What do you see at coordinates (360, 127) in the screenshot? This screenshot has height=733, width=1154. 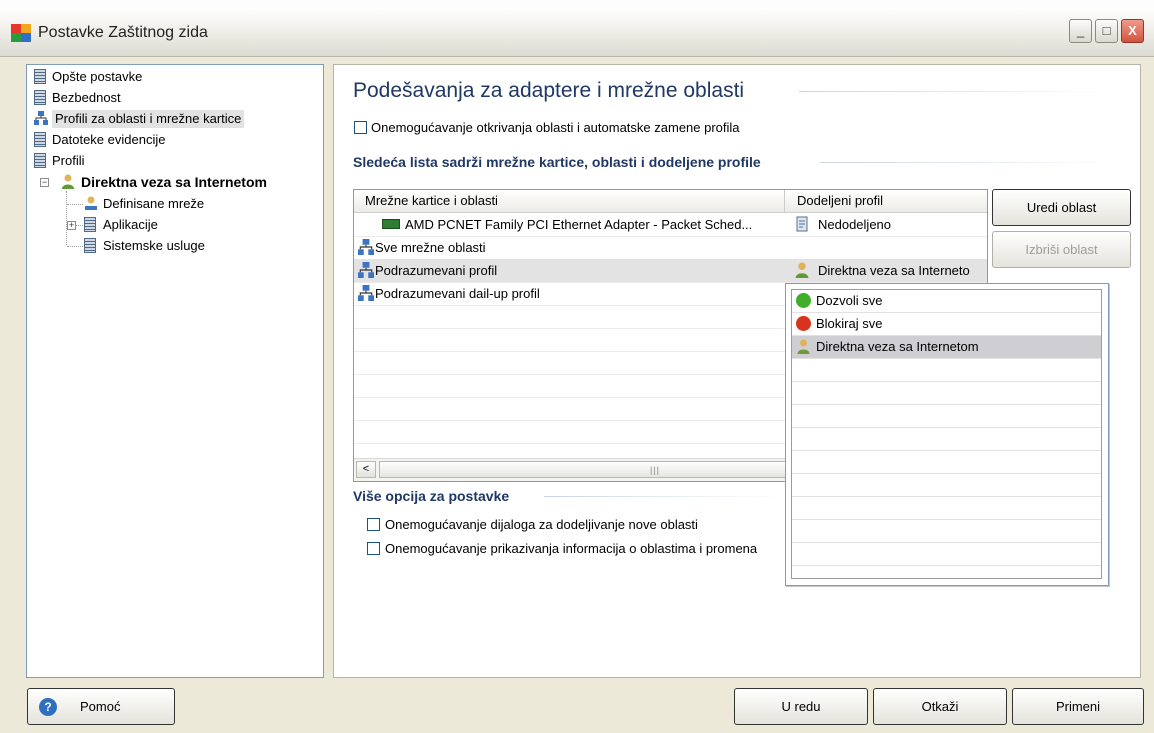 I see `disable-detection-checkbox` at bounding box center [360, 127].